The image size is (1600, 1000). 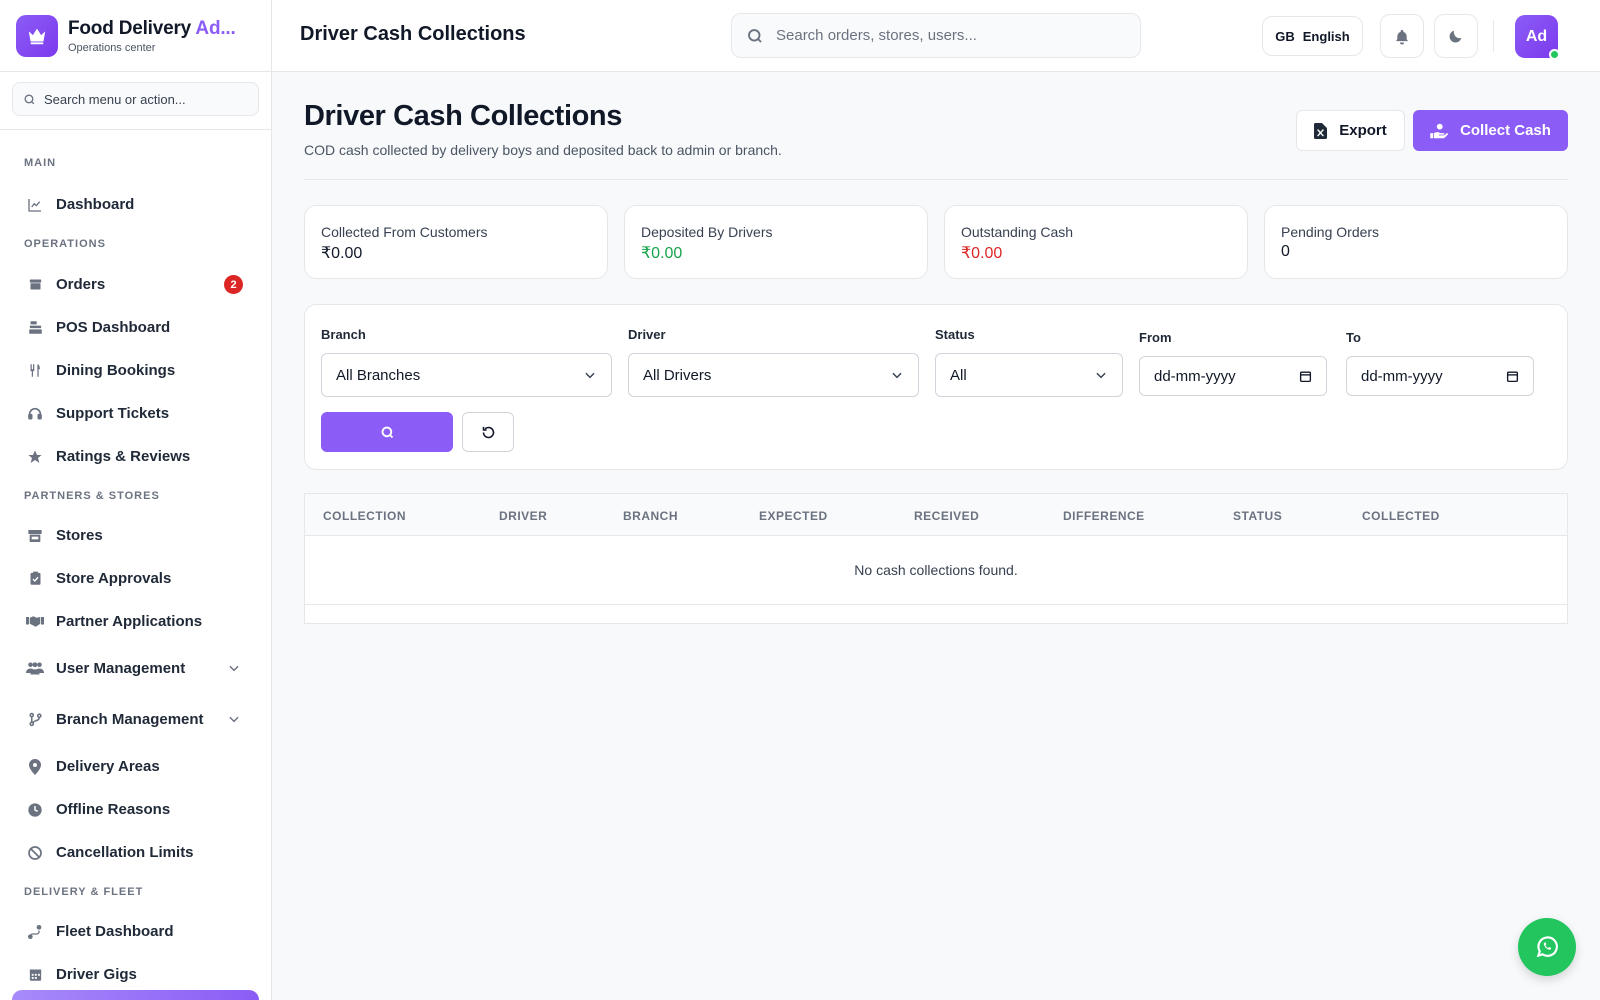 I want to click on notifications-button, so click(x=1402, y=36).